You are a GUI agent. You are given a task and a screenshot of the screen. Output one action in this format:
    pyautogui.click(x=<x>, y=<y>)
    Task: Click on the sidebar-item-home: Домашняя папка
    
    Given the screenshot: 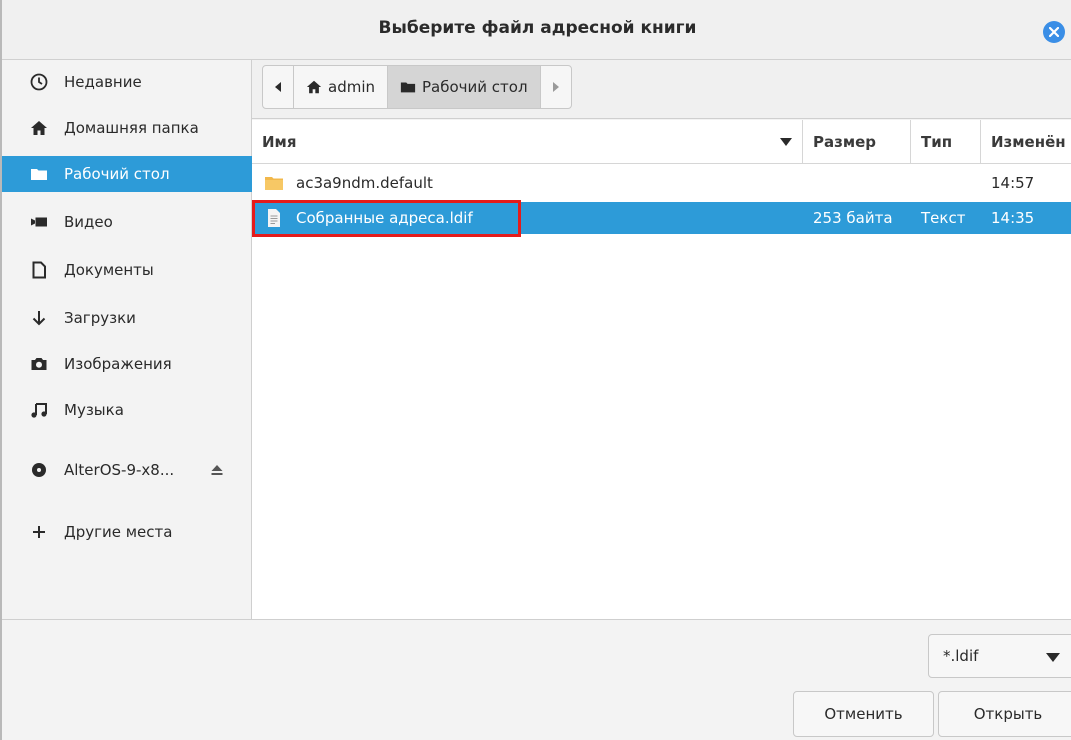 What is the action you would take?
    pyautogui.click(x=127, y=128)
    